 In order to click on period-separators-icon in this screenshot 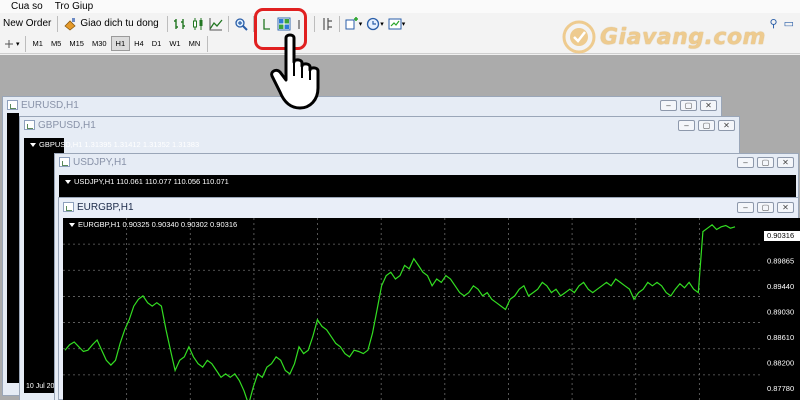, I will do `click(327, 23)`.